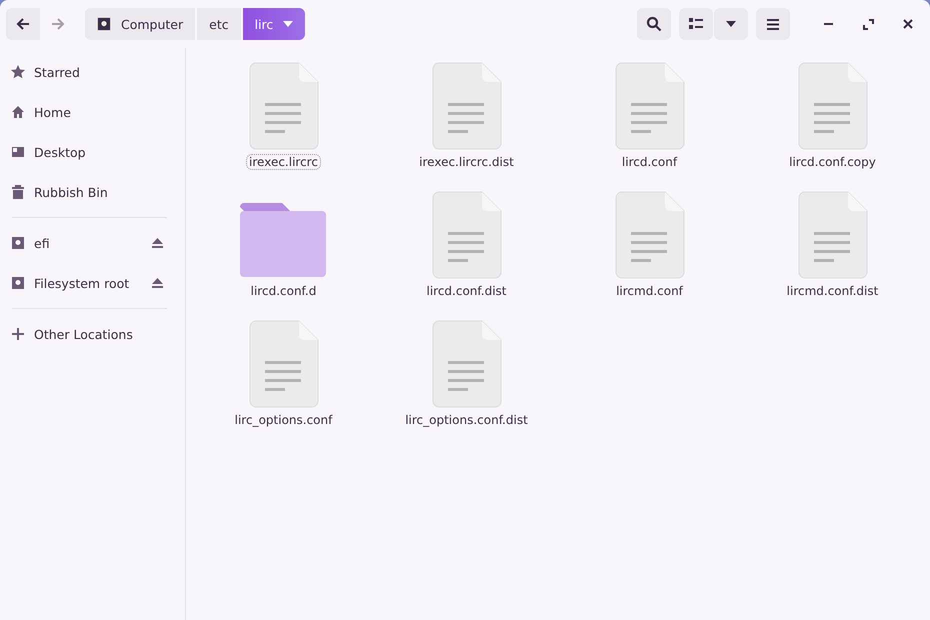  What do you see at coordinates (18, 152) in the screenshot?
I see `desktop-icon` at bounding box center [18, 152].